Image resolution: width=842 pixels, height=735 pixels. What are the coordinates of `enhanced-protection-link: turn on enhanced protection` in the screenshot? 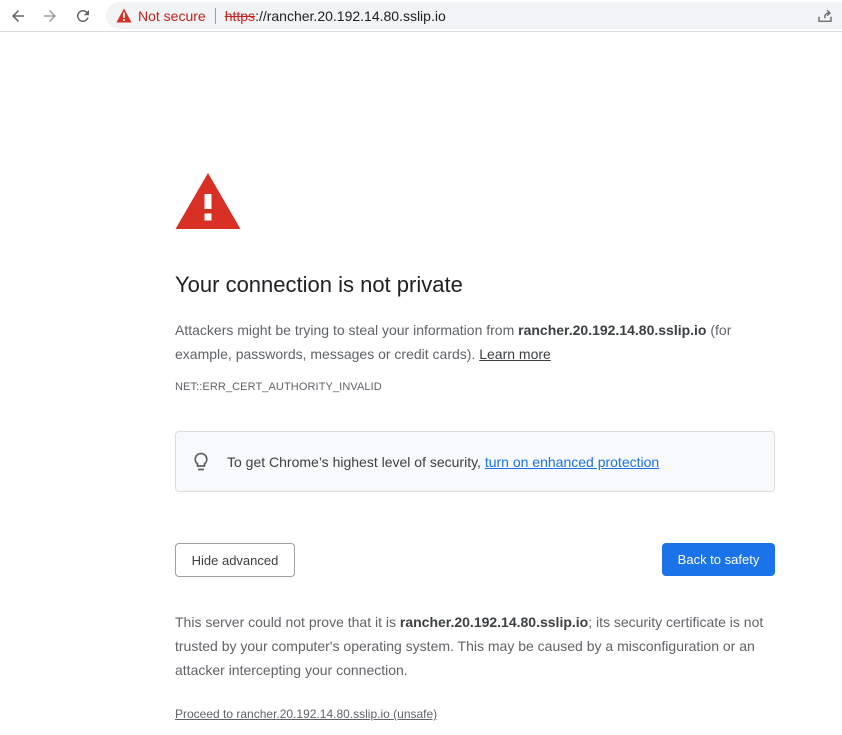 It's located at (572, 462).